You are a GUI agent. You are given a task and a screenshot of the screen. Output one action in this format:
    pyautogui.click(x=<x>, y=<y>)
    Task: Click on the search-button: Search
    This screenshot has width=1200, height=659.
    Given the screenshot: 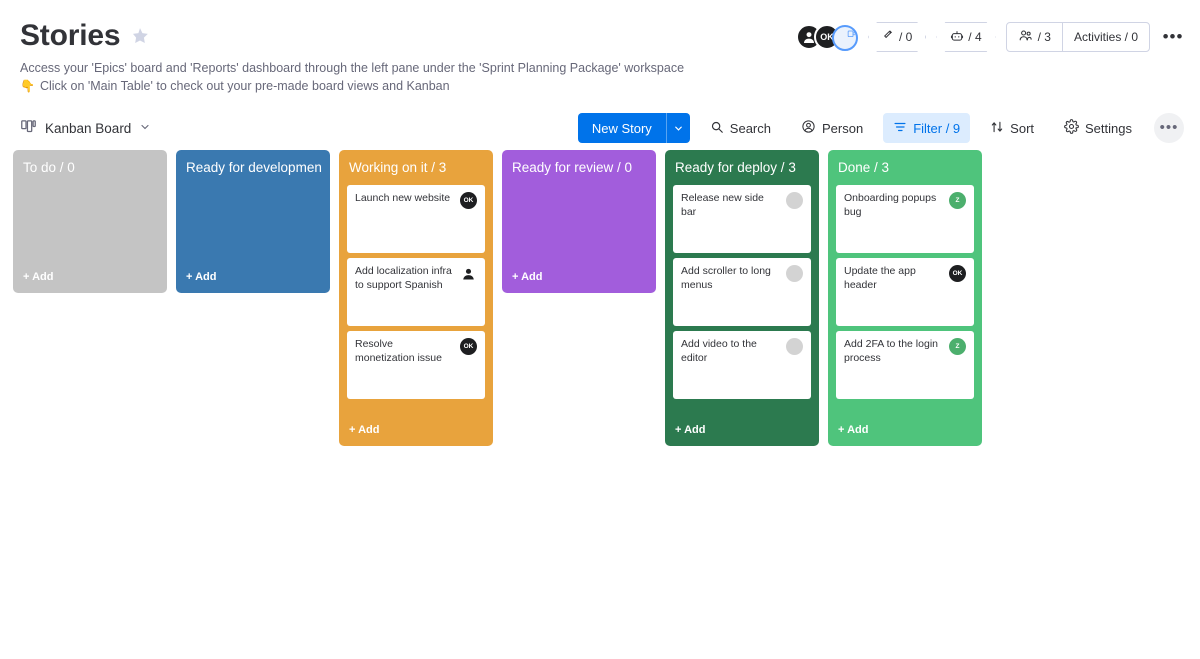 What is the action you would take?
    pyautogui.click(x=740, y=128)
    